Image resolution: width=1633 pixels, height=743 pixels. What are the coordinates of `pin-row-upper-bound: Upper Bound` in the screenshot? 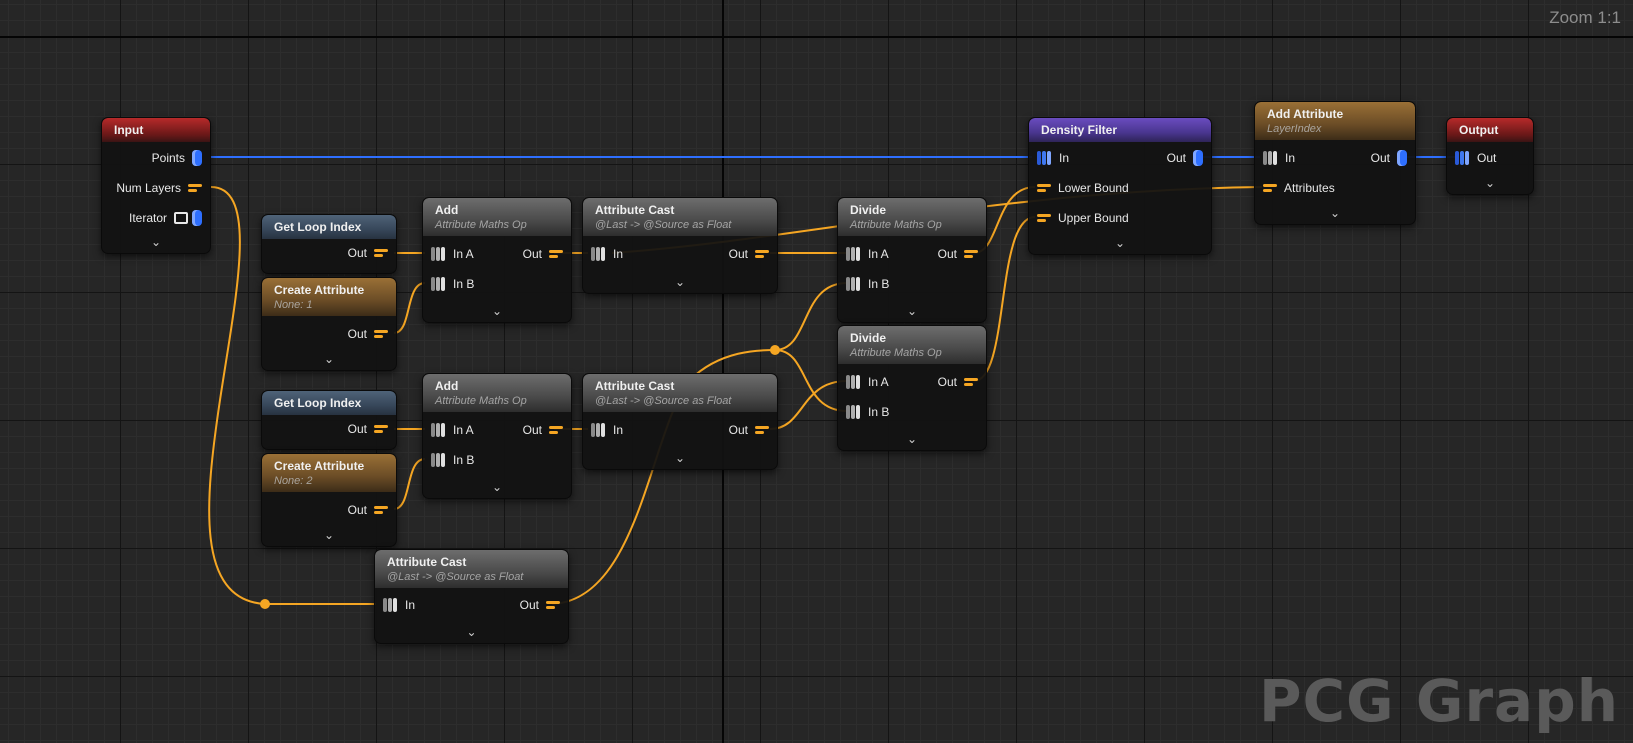 It's located at (1086, 218).